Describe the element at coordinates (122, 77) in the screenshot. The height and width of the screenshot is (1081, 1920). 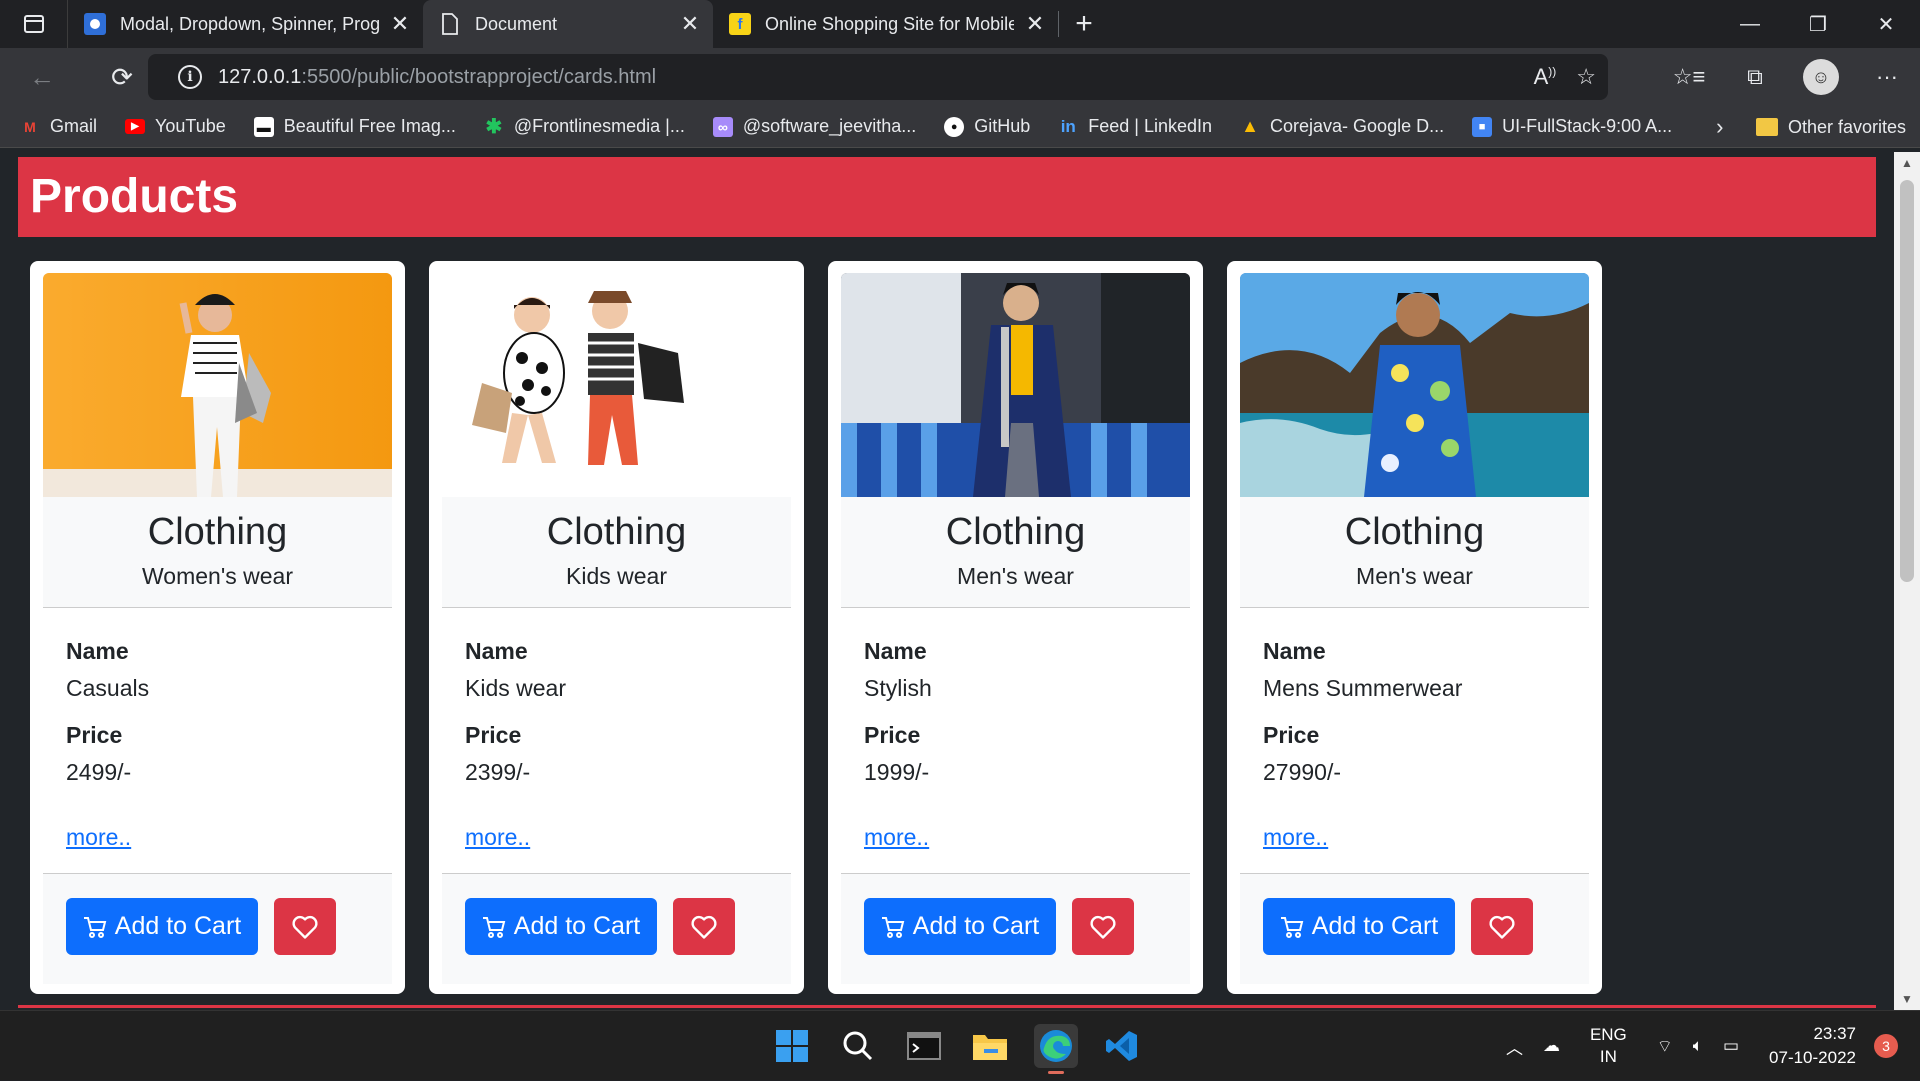
I see `refresh-icon: ⟳` at that location.